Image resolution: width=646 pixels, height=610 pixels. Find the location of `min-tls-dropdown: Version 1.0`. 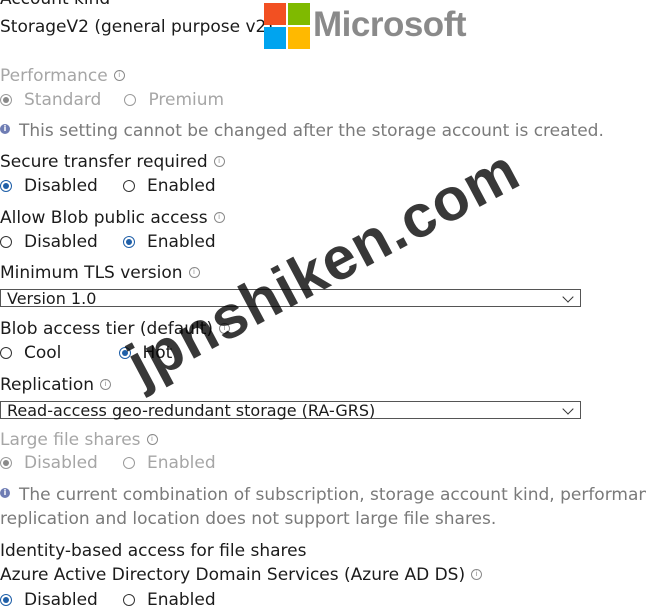

min-tls-dropdown: Version 1.0 is located at coordinates (290, 298).